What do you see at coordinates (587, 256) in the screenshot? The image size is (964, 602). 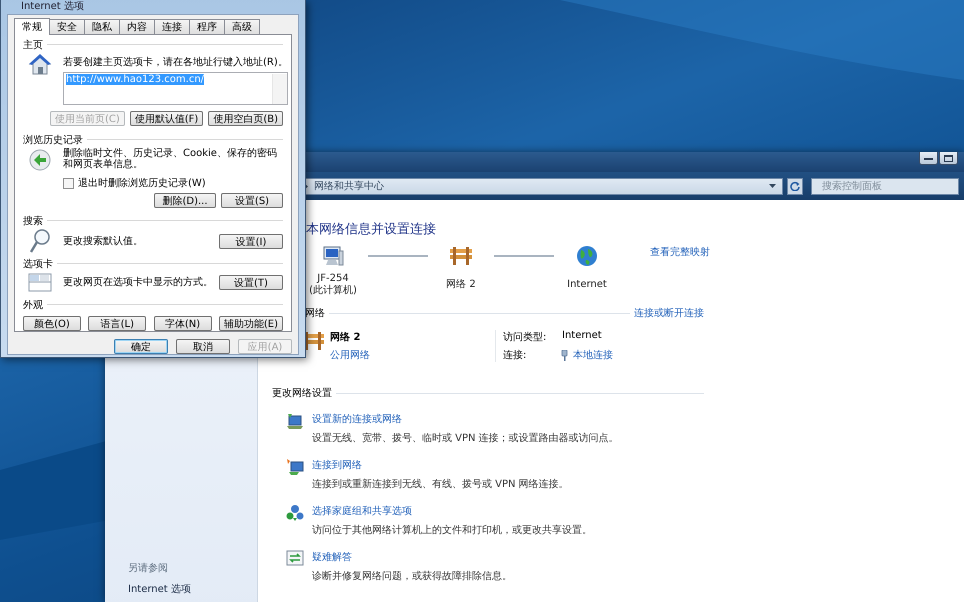 I see `globe-icon` at bounding box center [587, 256].